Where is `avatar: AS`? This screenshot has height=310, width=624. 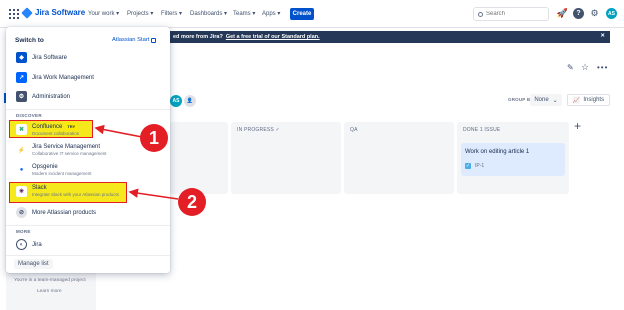 avatar: AS is located at coordinates (176, 101).